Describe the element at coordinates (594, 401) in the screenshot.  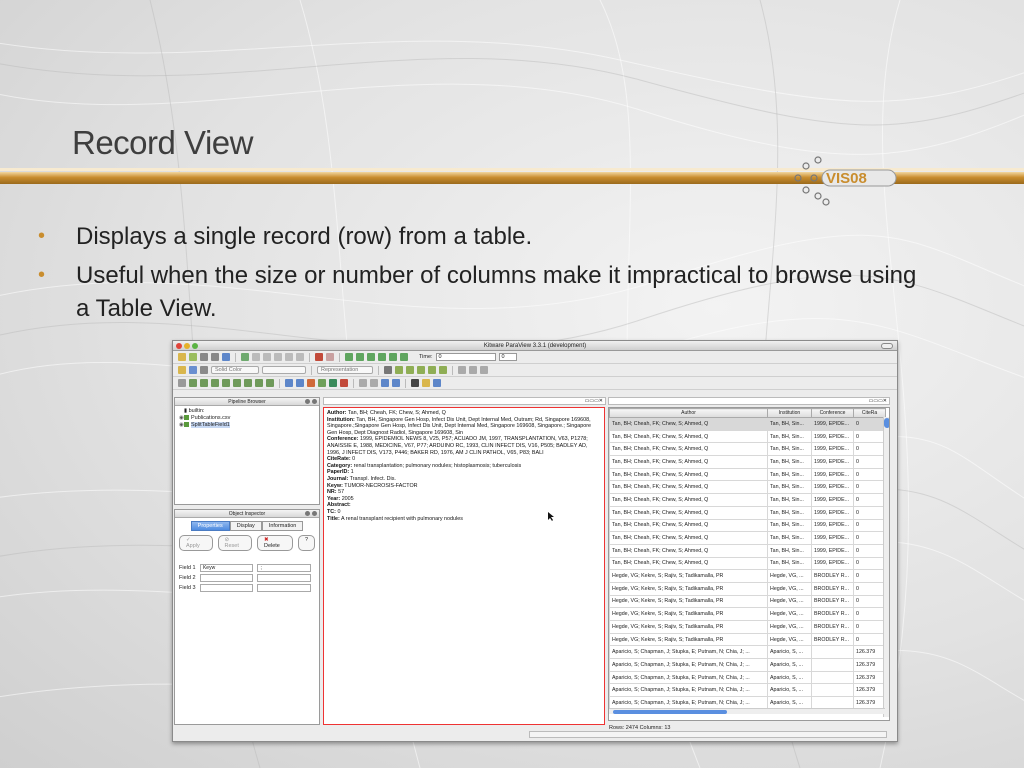
I see `view-split-controls: ▭▭▭✕` at that location.